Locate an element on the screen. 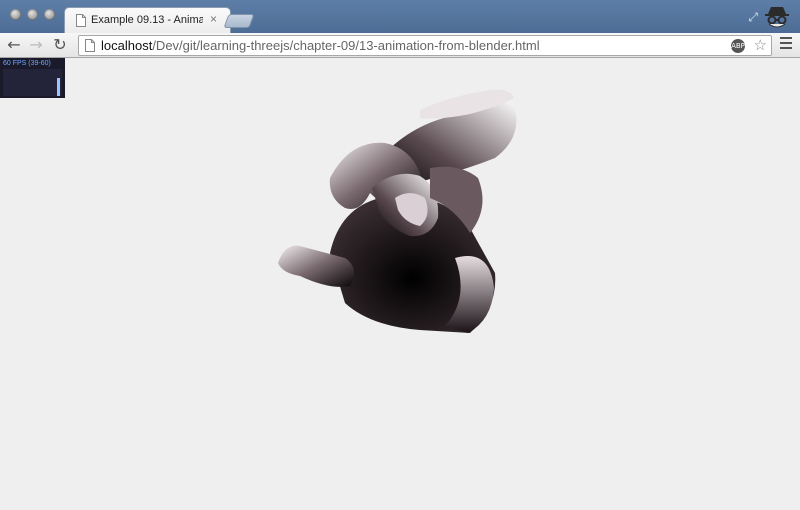 The image size is (800, 510). bookmark-star-icon: ☆ is located at coordinates (760, 45).